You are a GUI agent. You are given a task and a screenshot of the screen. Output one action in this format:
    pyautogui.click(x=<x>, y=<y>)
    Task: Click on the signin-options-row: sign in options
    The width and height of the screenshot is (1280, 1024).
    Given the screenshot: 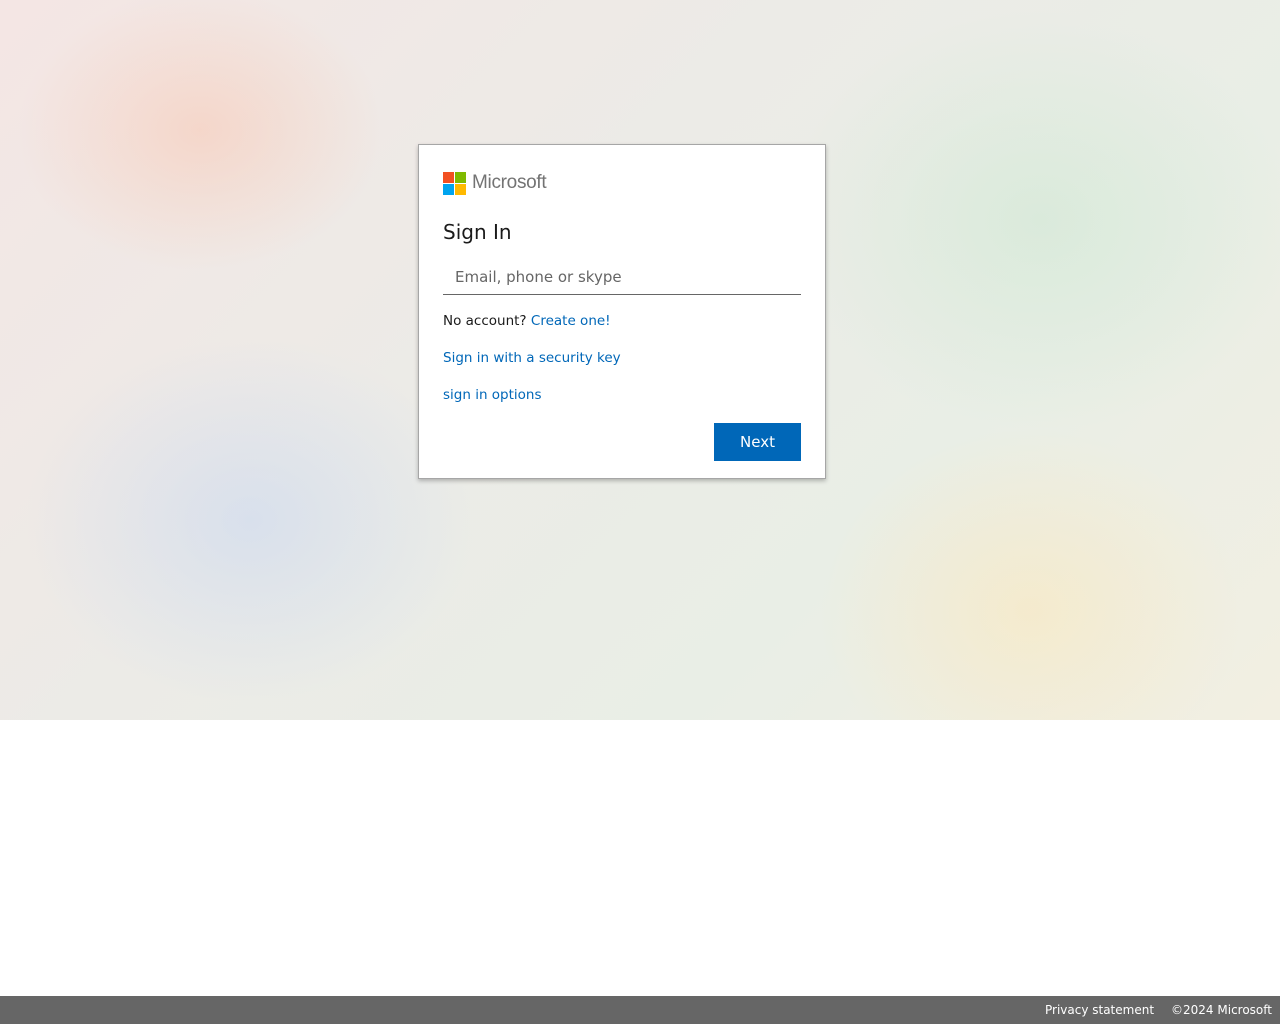 What is the action you would take?
    pyautogui.click(x=622, y=395)
    